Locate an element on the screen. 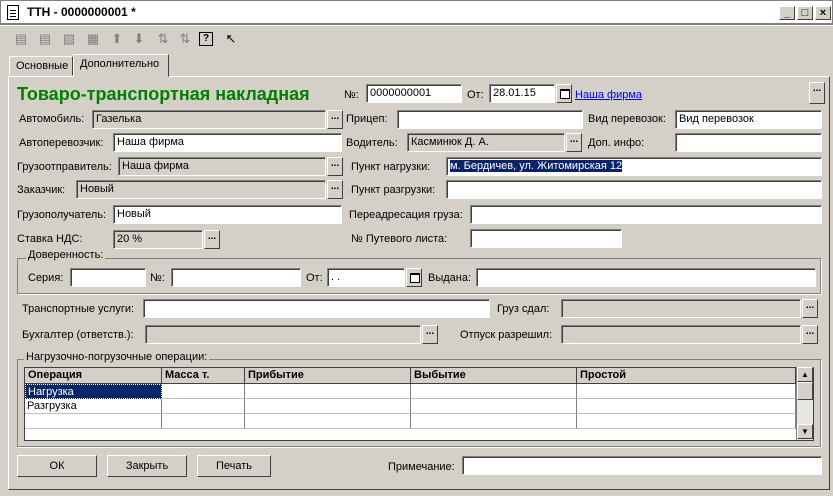 This screenshot has height=496, width=833. poa-number-field is located at coordinates (236, 277).